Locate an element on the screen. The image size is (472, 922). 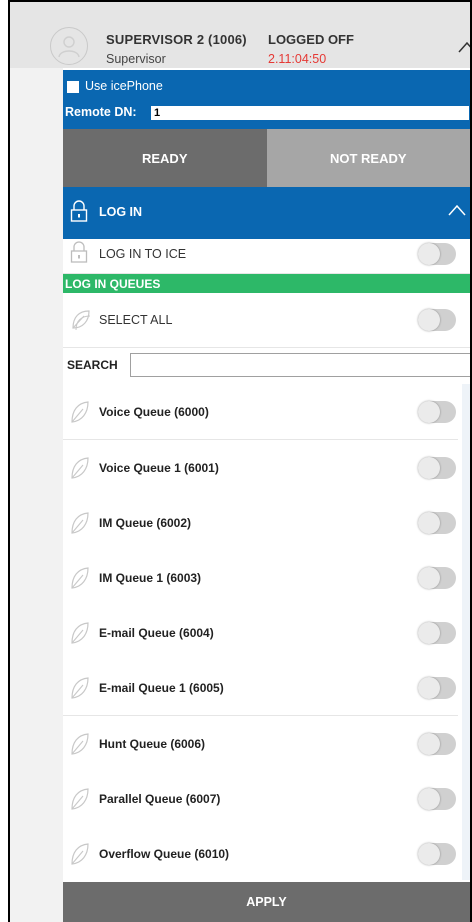
remote-dn-input: 1 is located at coordinates (310, 113).